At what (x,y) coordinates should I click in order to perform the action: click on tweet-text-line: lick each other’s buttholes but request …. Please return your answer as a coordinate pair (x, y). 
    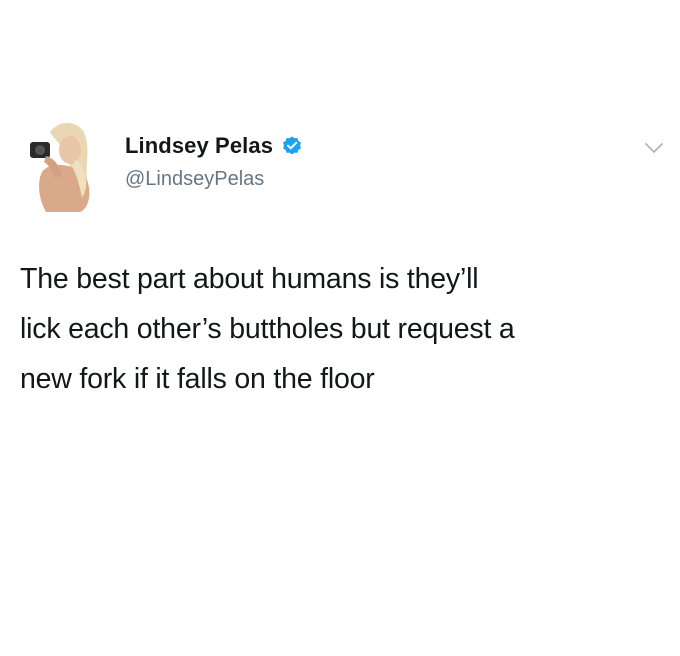
    Looking at the image, I should click on (267, 329).